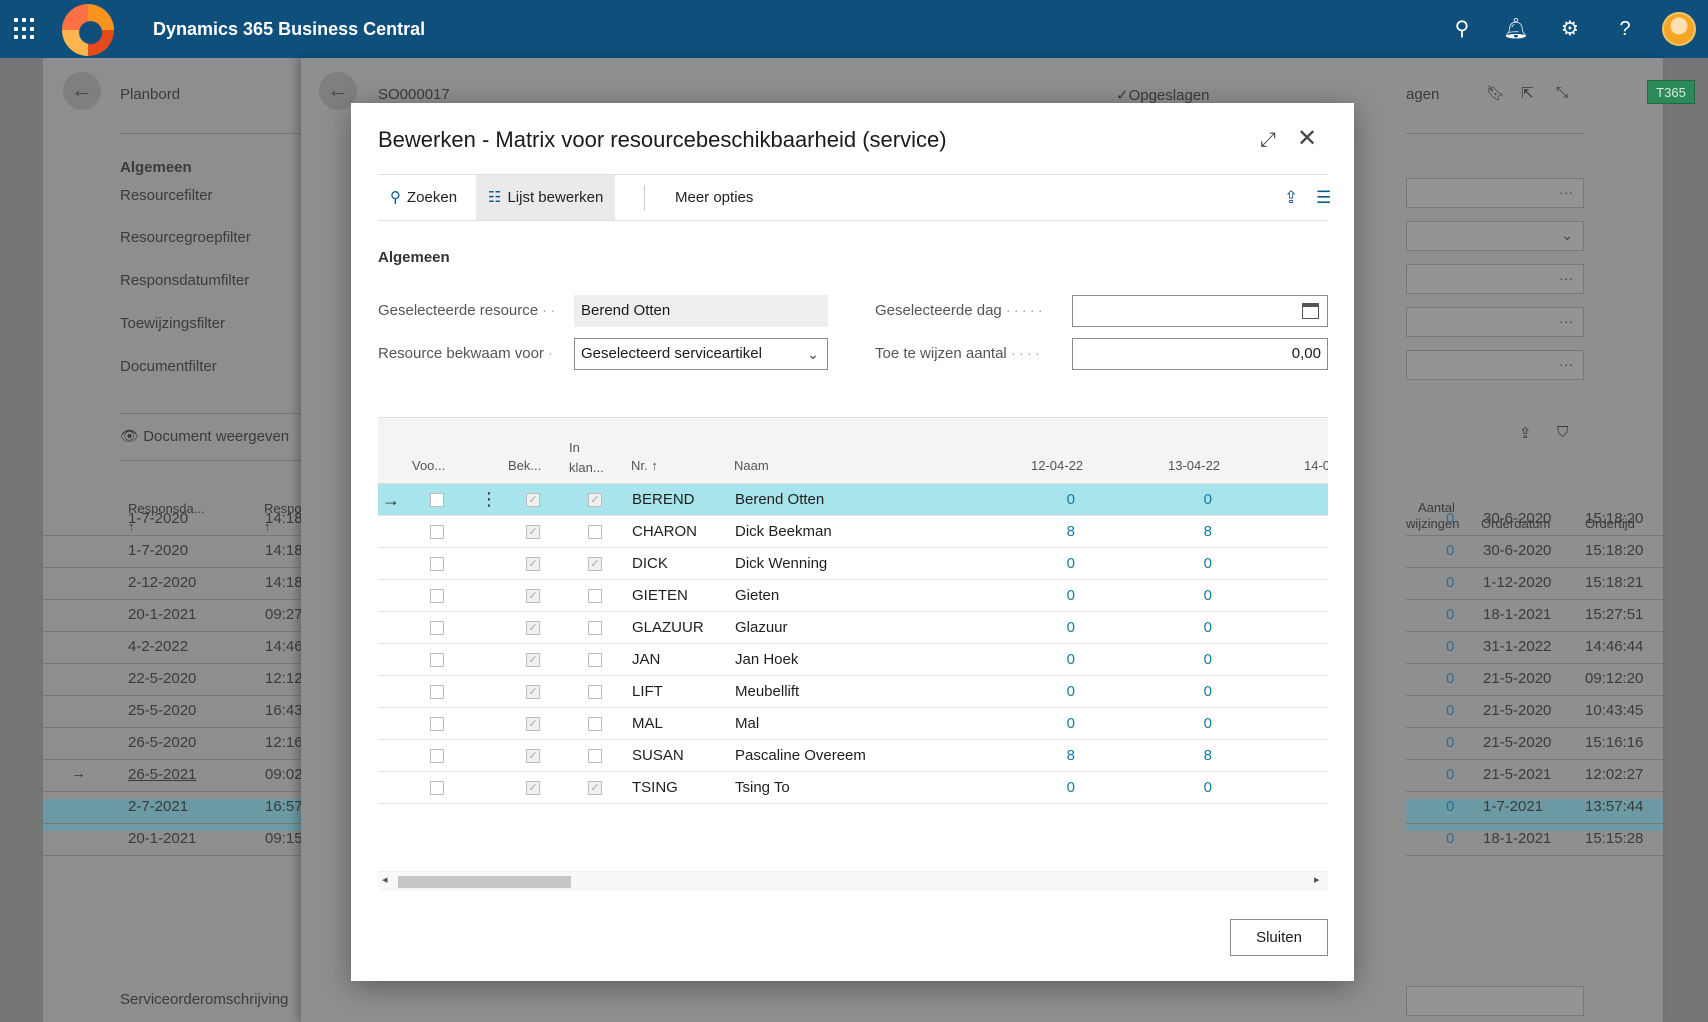  What do you see at coordinates (423, 197) in the screenshot?
I see `search-button: ⚲ Zoeken` at bounding box center [423, 197].